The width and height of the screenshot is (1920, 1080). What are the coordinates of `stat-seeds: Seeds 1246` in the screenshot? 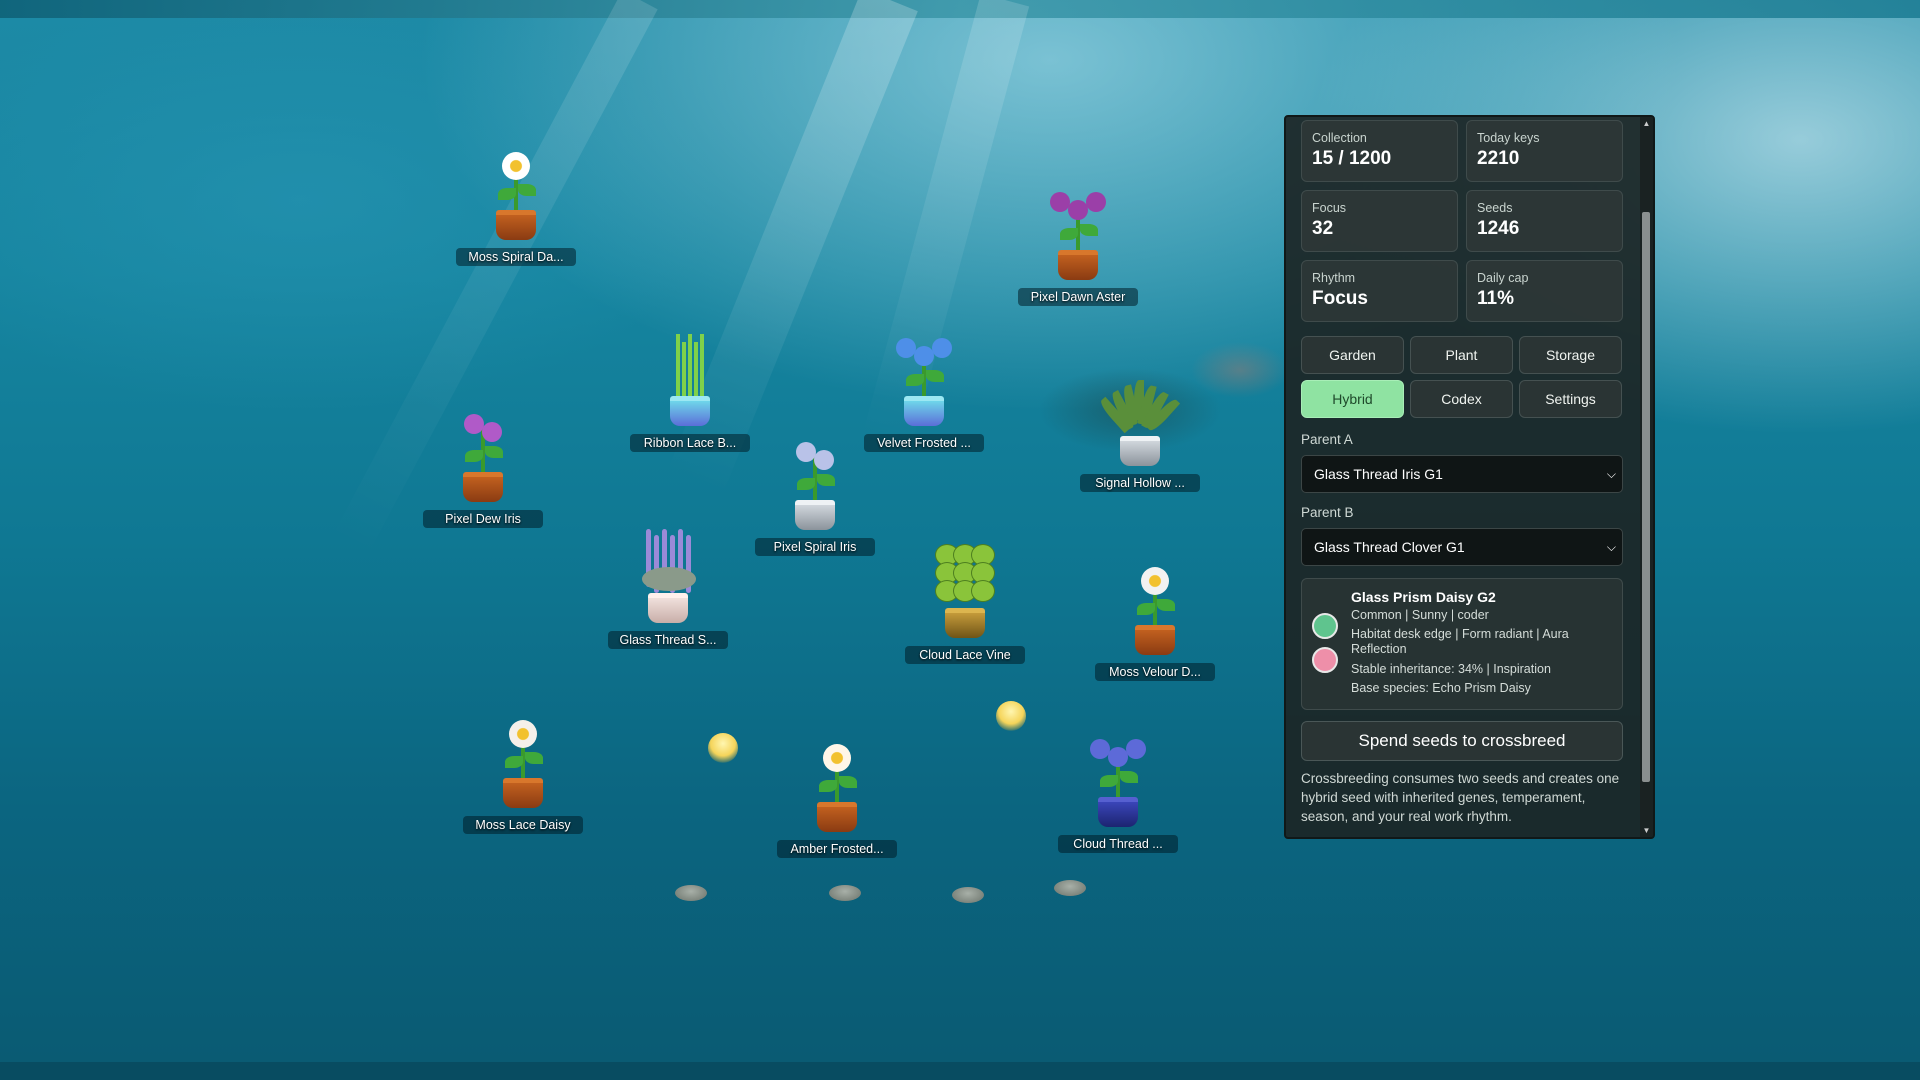 It's located at (1544, 221).